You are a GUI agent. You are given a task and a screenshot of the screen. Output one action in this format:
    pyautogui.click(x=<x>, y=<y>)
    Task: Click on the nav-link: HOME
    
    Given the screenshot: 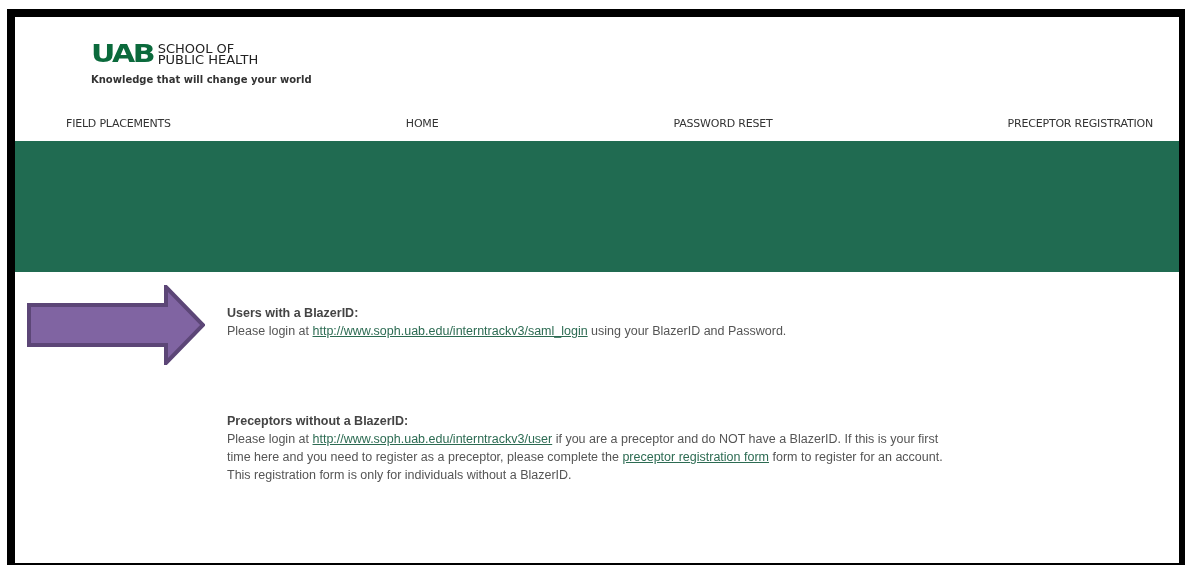 What is the action you would take?
    pyautogui.click(x=422, y=123)
    